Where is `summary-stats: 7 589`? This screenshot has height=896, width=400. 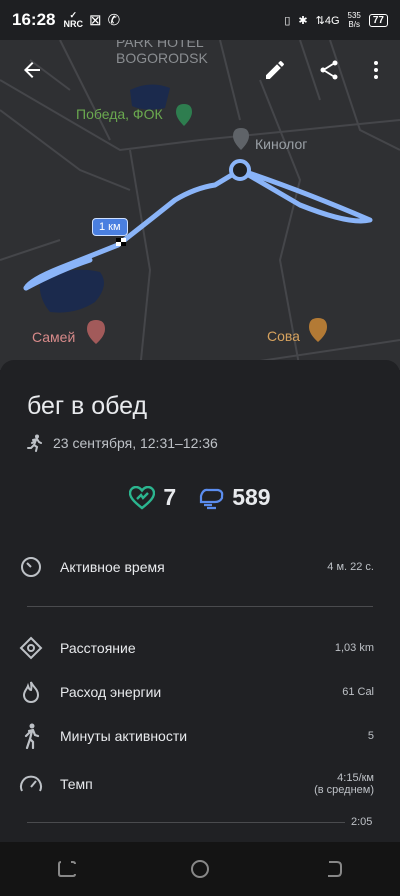 summary-stats: 7 589 is located at coordinates (200, 497).